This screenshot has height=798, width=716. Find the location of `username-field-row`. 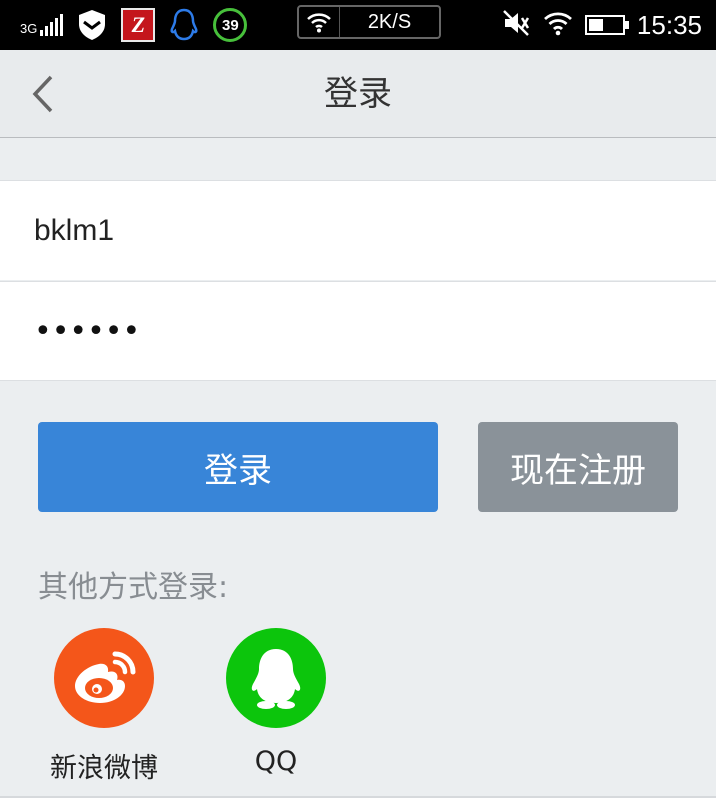

username-field-row is located at coordinates (358, 230).